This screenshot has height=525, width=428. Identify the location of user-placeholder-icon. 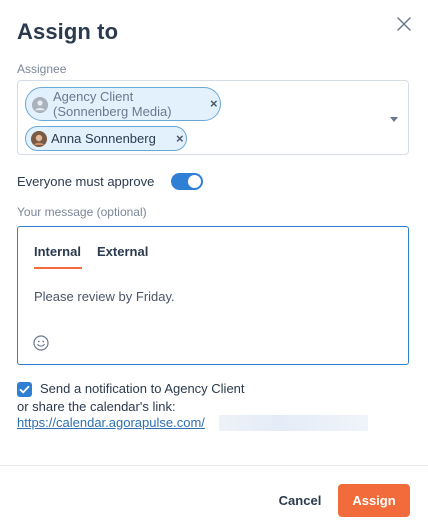
(40, 105).